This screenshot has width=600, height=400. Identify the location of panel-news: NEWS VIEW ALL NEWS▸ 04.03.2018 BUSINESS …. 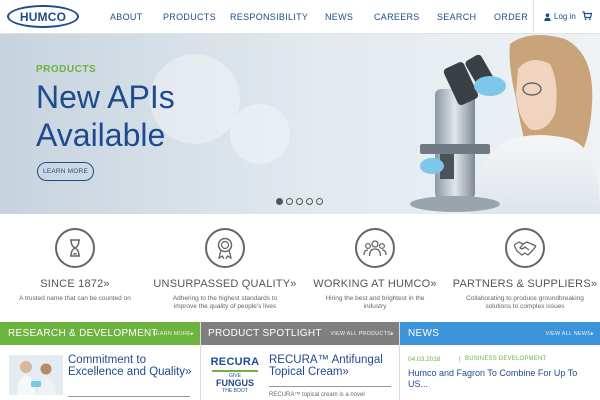
(500, 361).